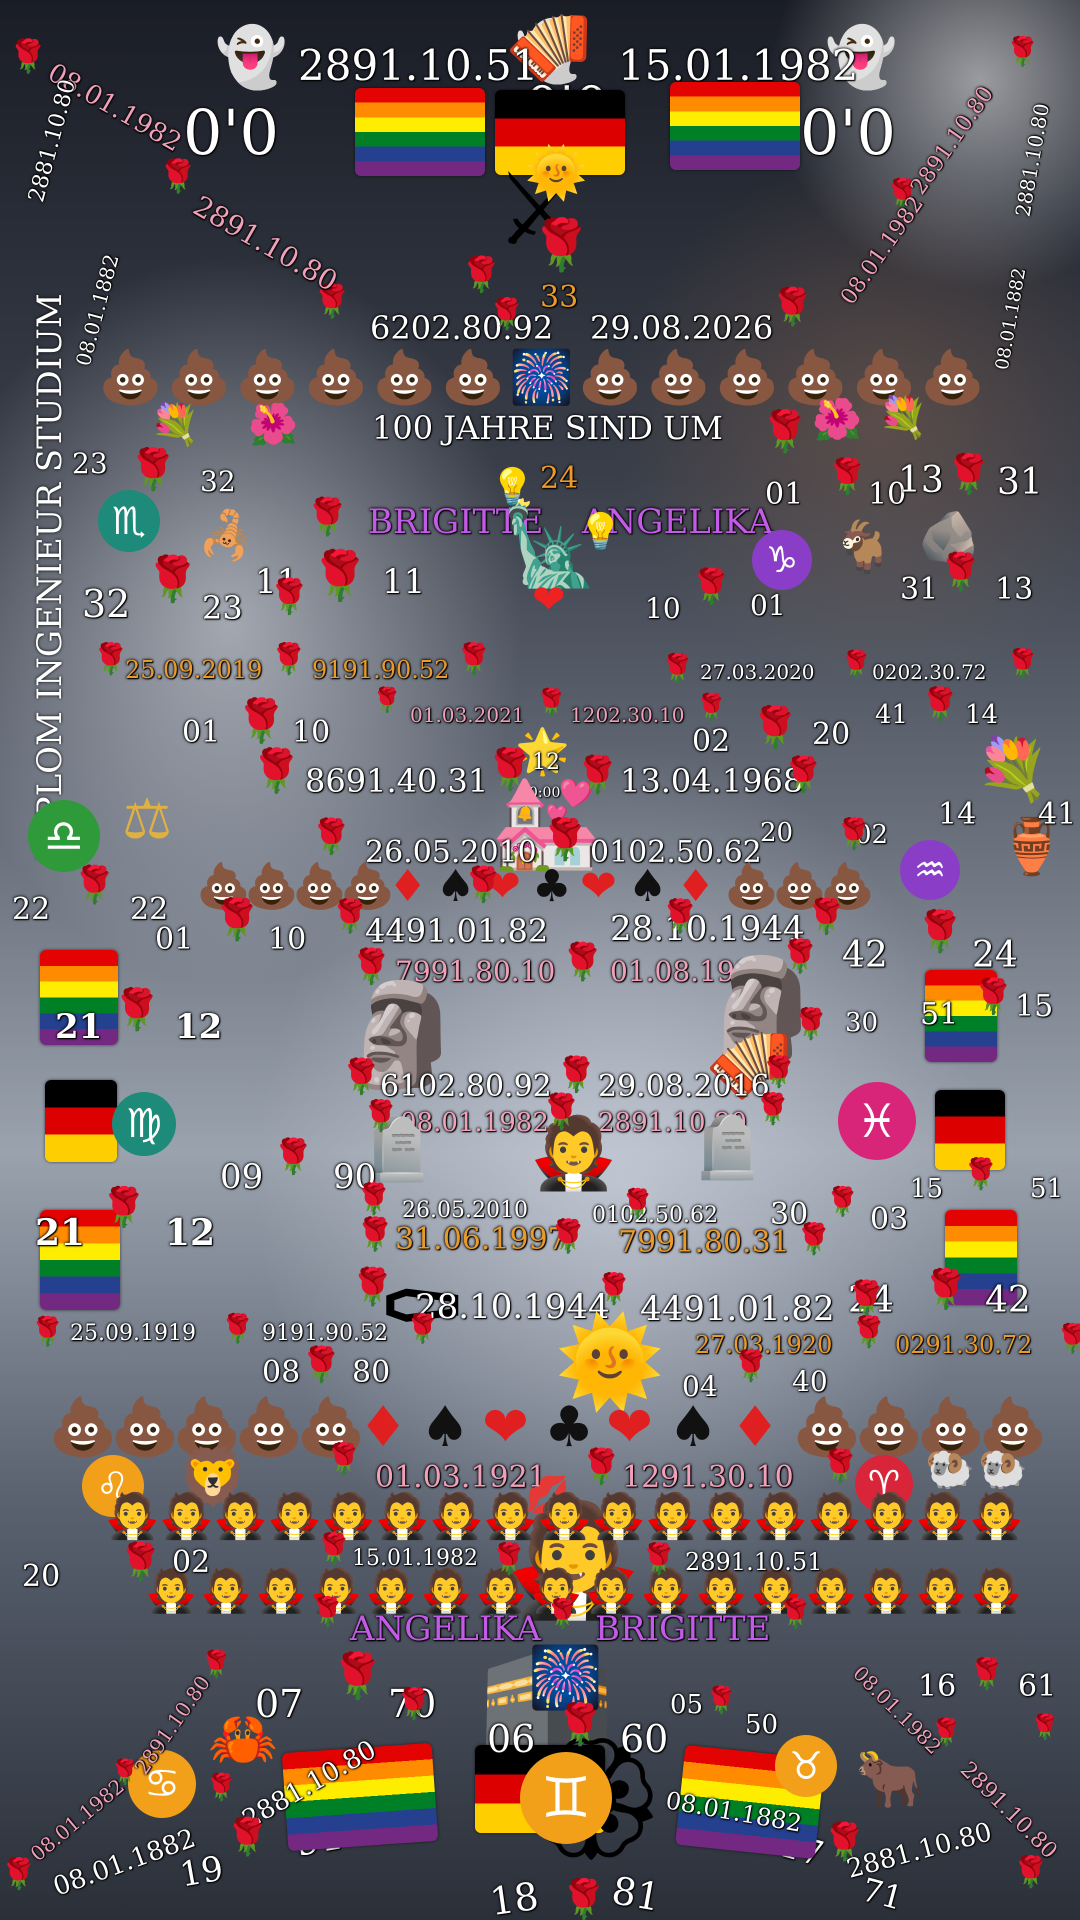 The height and width of the screenshot is (1920, 1080). Describe the element at coordinates (950, 1470) in the screenshot. I see `ram-icon: 🐏` at that location.